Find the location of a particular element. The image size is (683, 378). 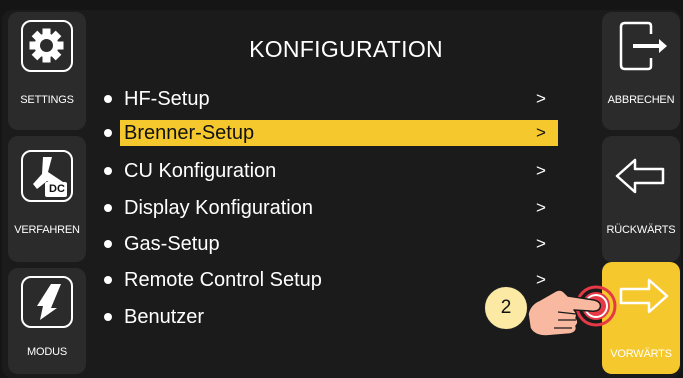

settings-label: SETTINGS is located at coordinates (47, 100).